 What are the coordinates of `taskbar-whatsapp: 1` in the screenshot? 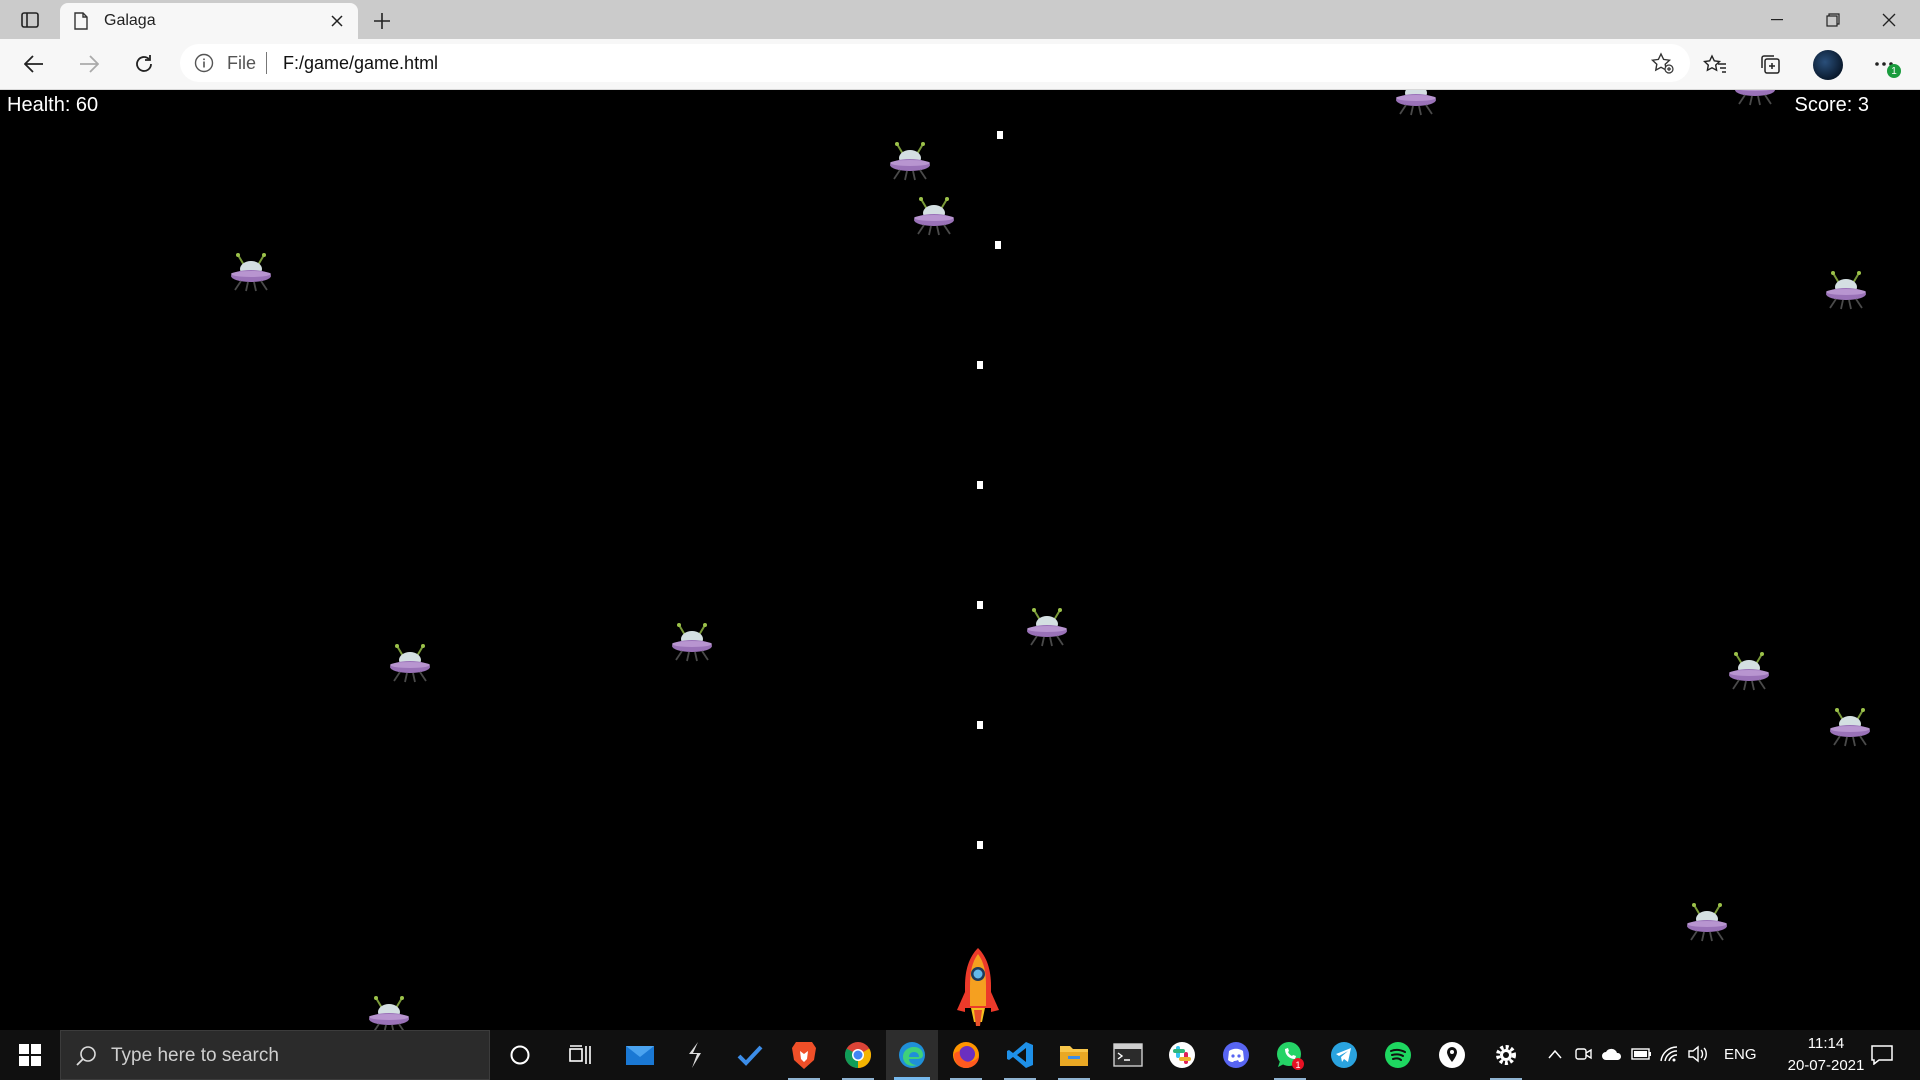 It's located at (1290, 1055).